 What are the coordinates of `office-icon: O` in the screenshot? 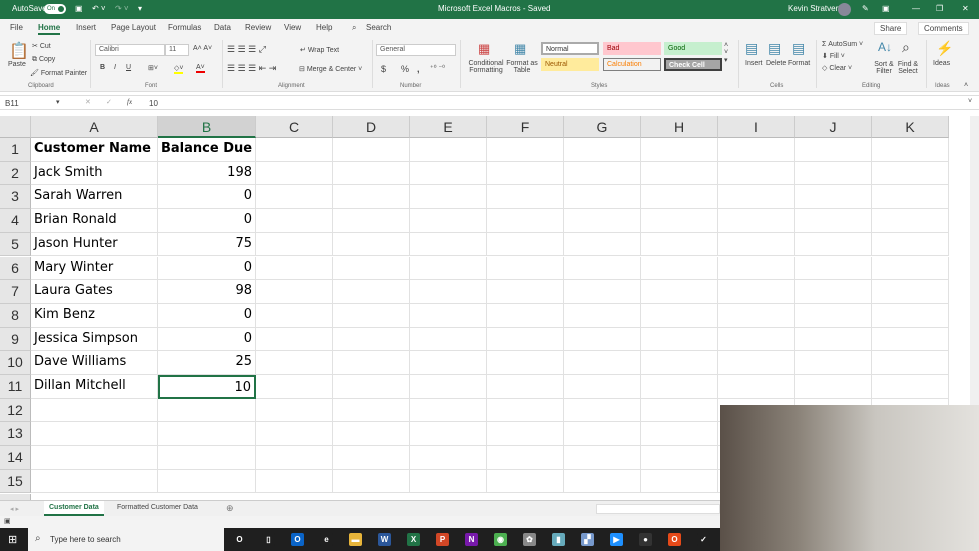 It's located at (674, 539).